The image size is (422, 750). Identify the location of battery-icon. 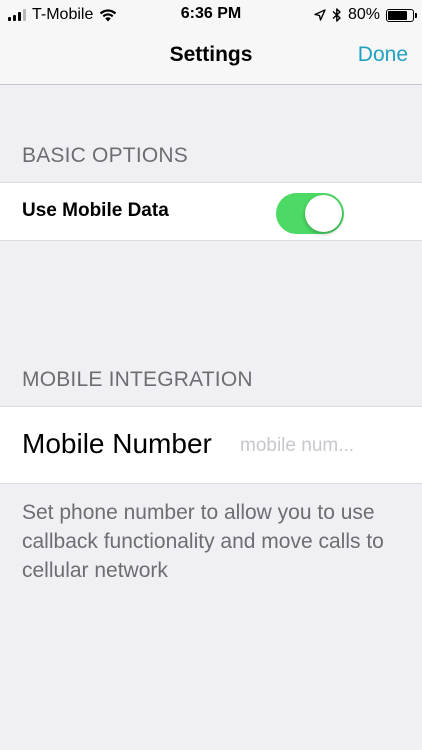
(401, 15).